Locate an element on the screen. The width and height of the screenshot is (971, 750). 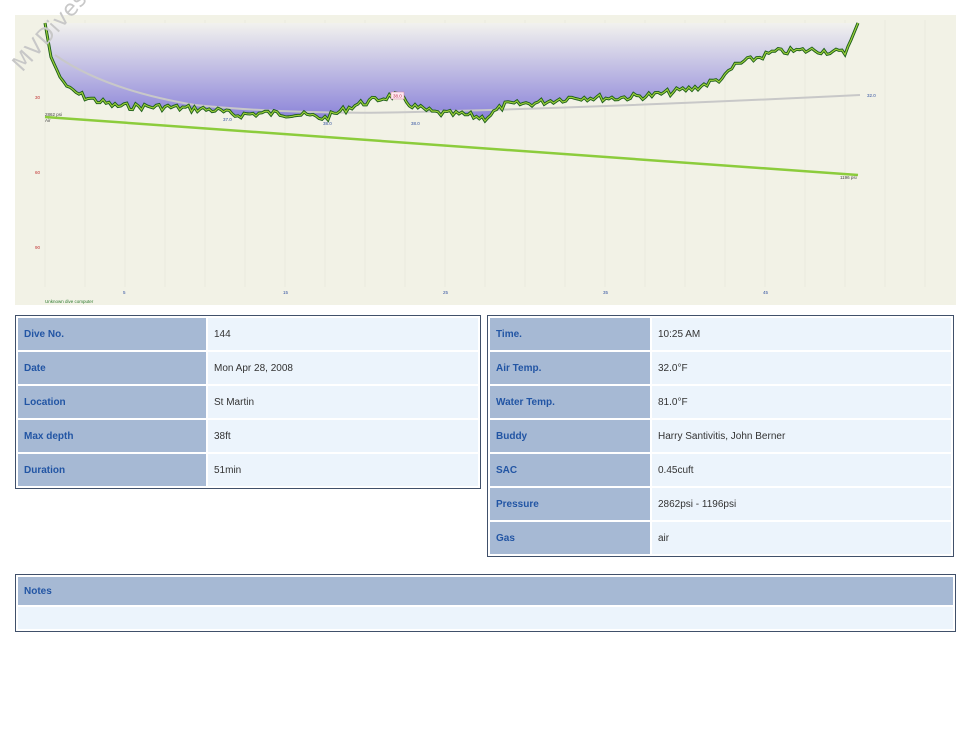
end-temp-label: 32.0 is located at coordinates (871, 95).